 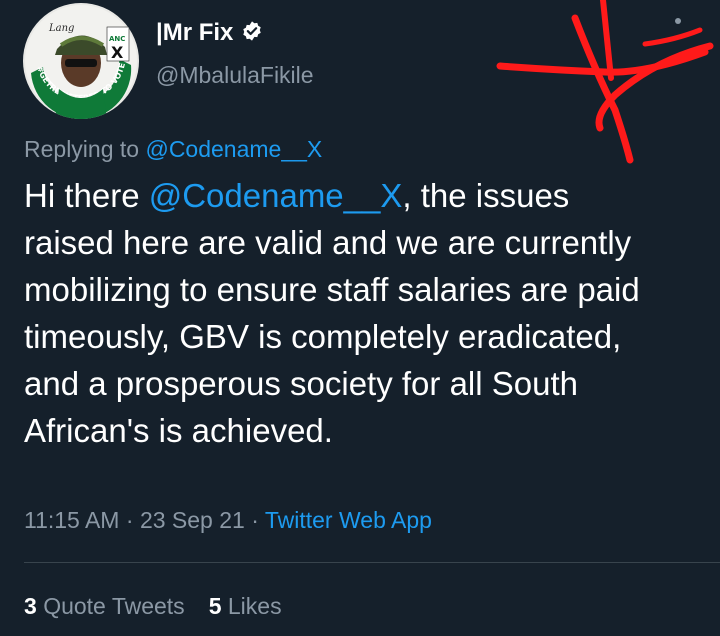 I want to click on tweet-text-intro: Hi there, so click(x=86, y=195).